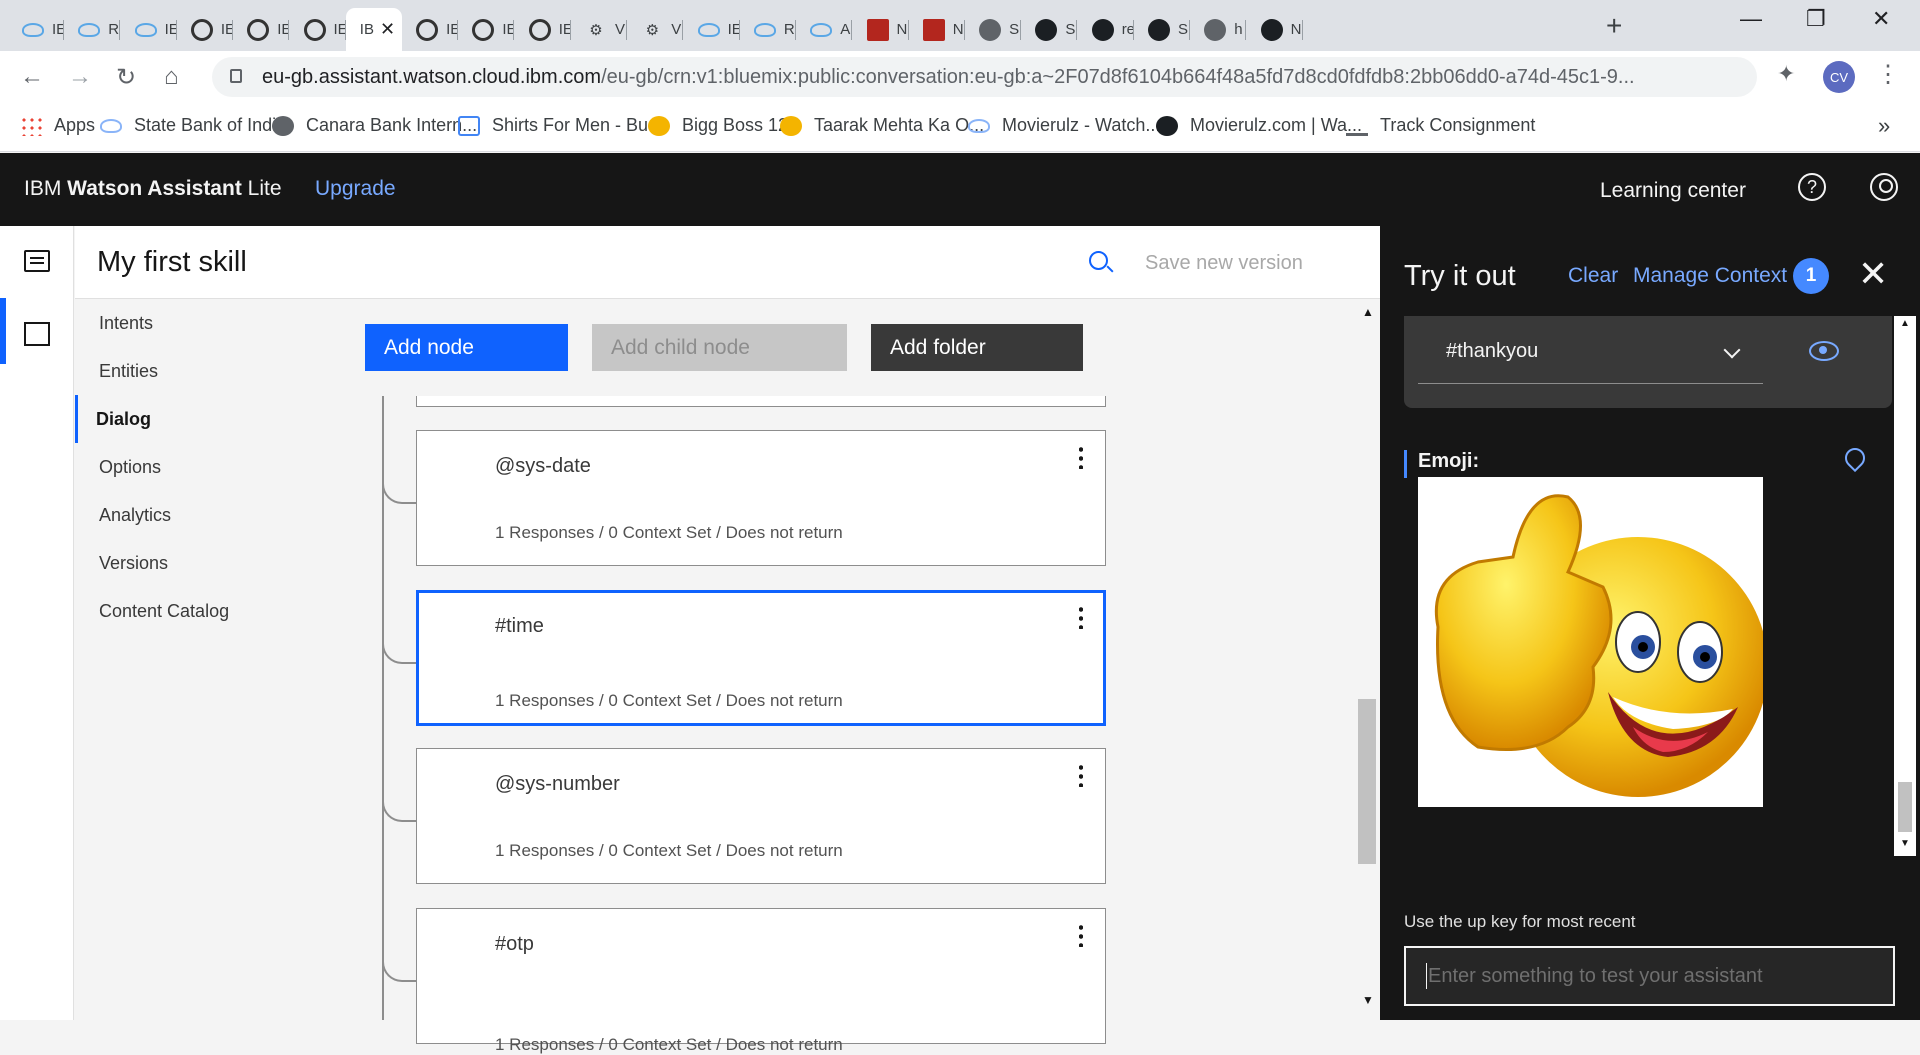 This screenshot has width=1920, height=1055. What do you see at coordinates (387, 29) in the screenshot?
I see `close-tab-icon: ✕` at bounding box center [387, 29].